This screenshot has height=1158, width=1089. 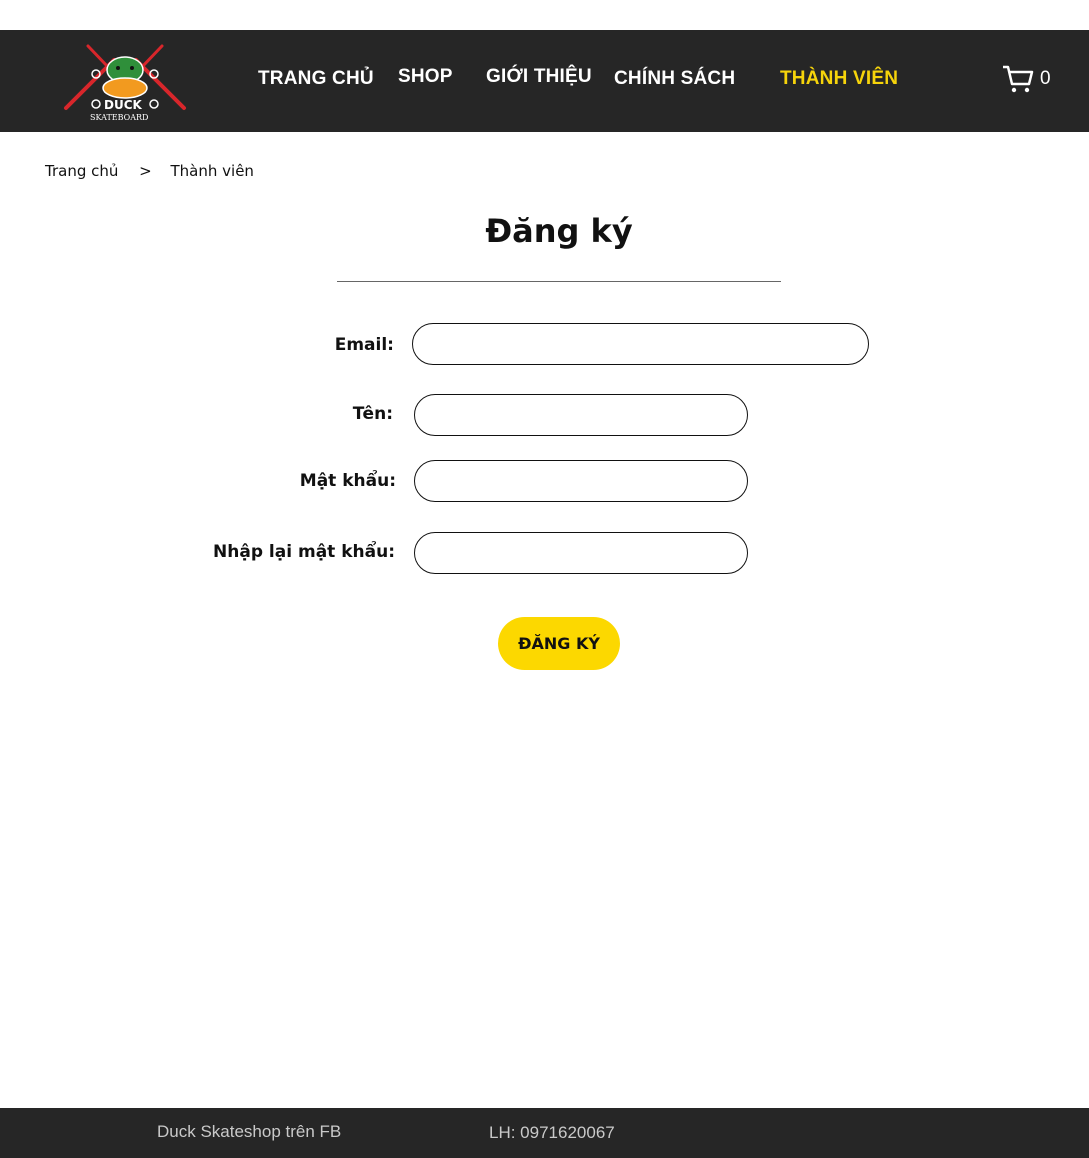 I want to click on breadcrumb-home-link: Trang chủ, so click(x=81, y=171).